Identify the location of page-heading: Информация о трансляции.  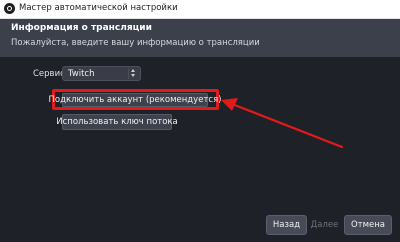
(81, 28).